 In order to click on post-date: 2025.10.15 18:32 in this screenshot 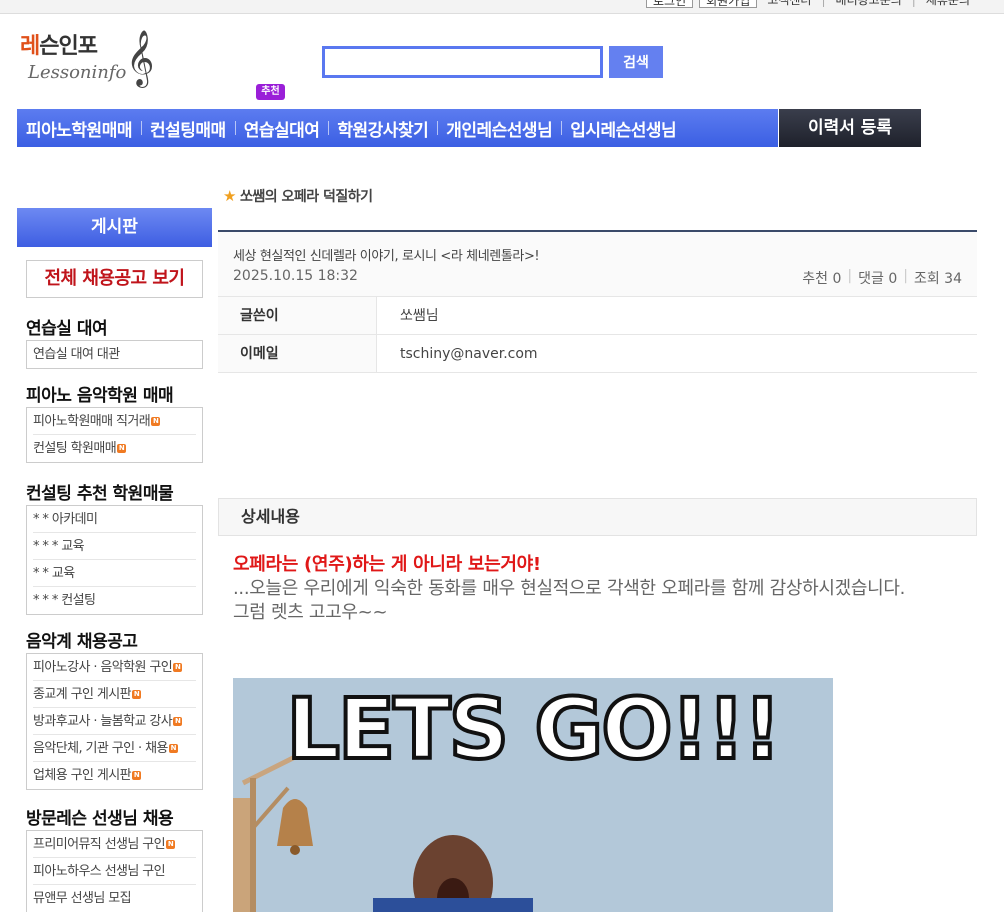, I will do `click(295, 276)`.